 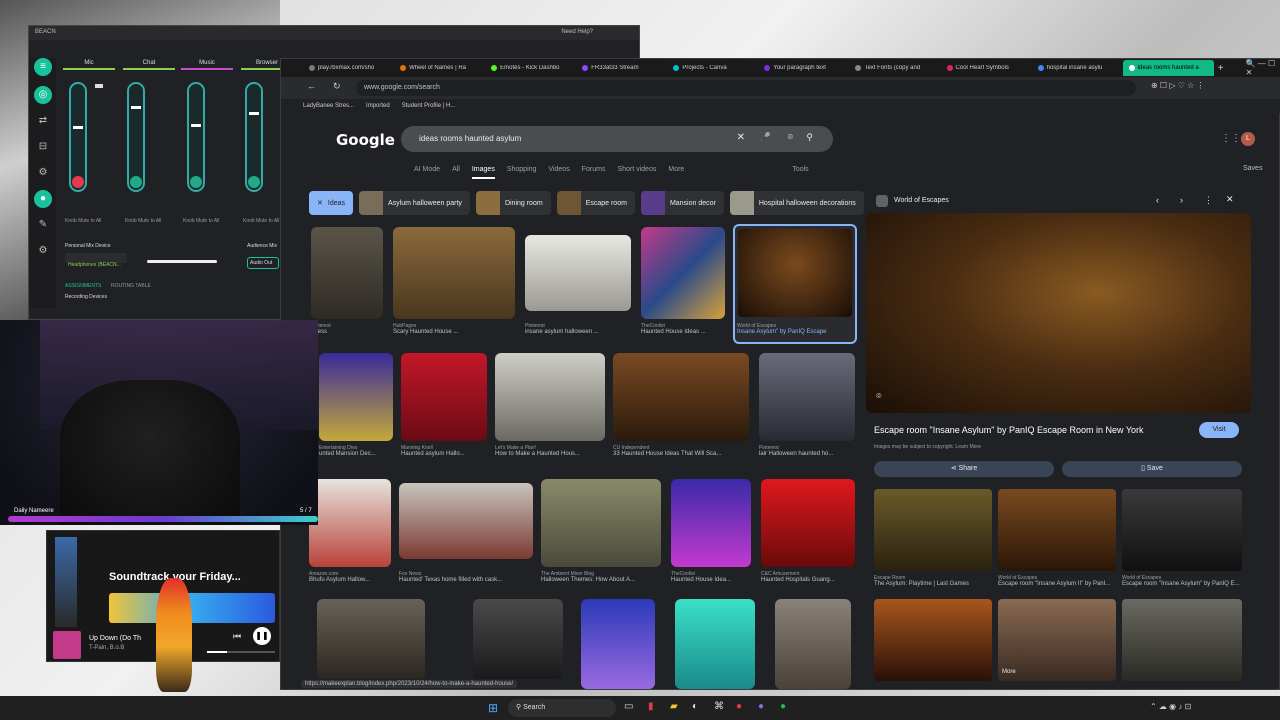 What do you see at coordinates (513, 203) in the screenshot?
I see `chip-dining-room: Dining room` at bounding box center [513, 203].